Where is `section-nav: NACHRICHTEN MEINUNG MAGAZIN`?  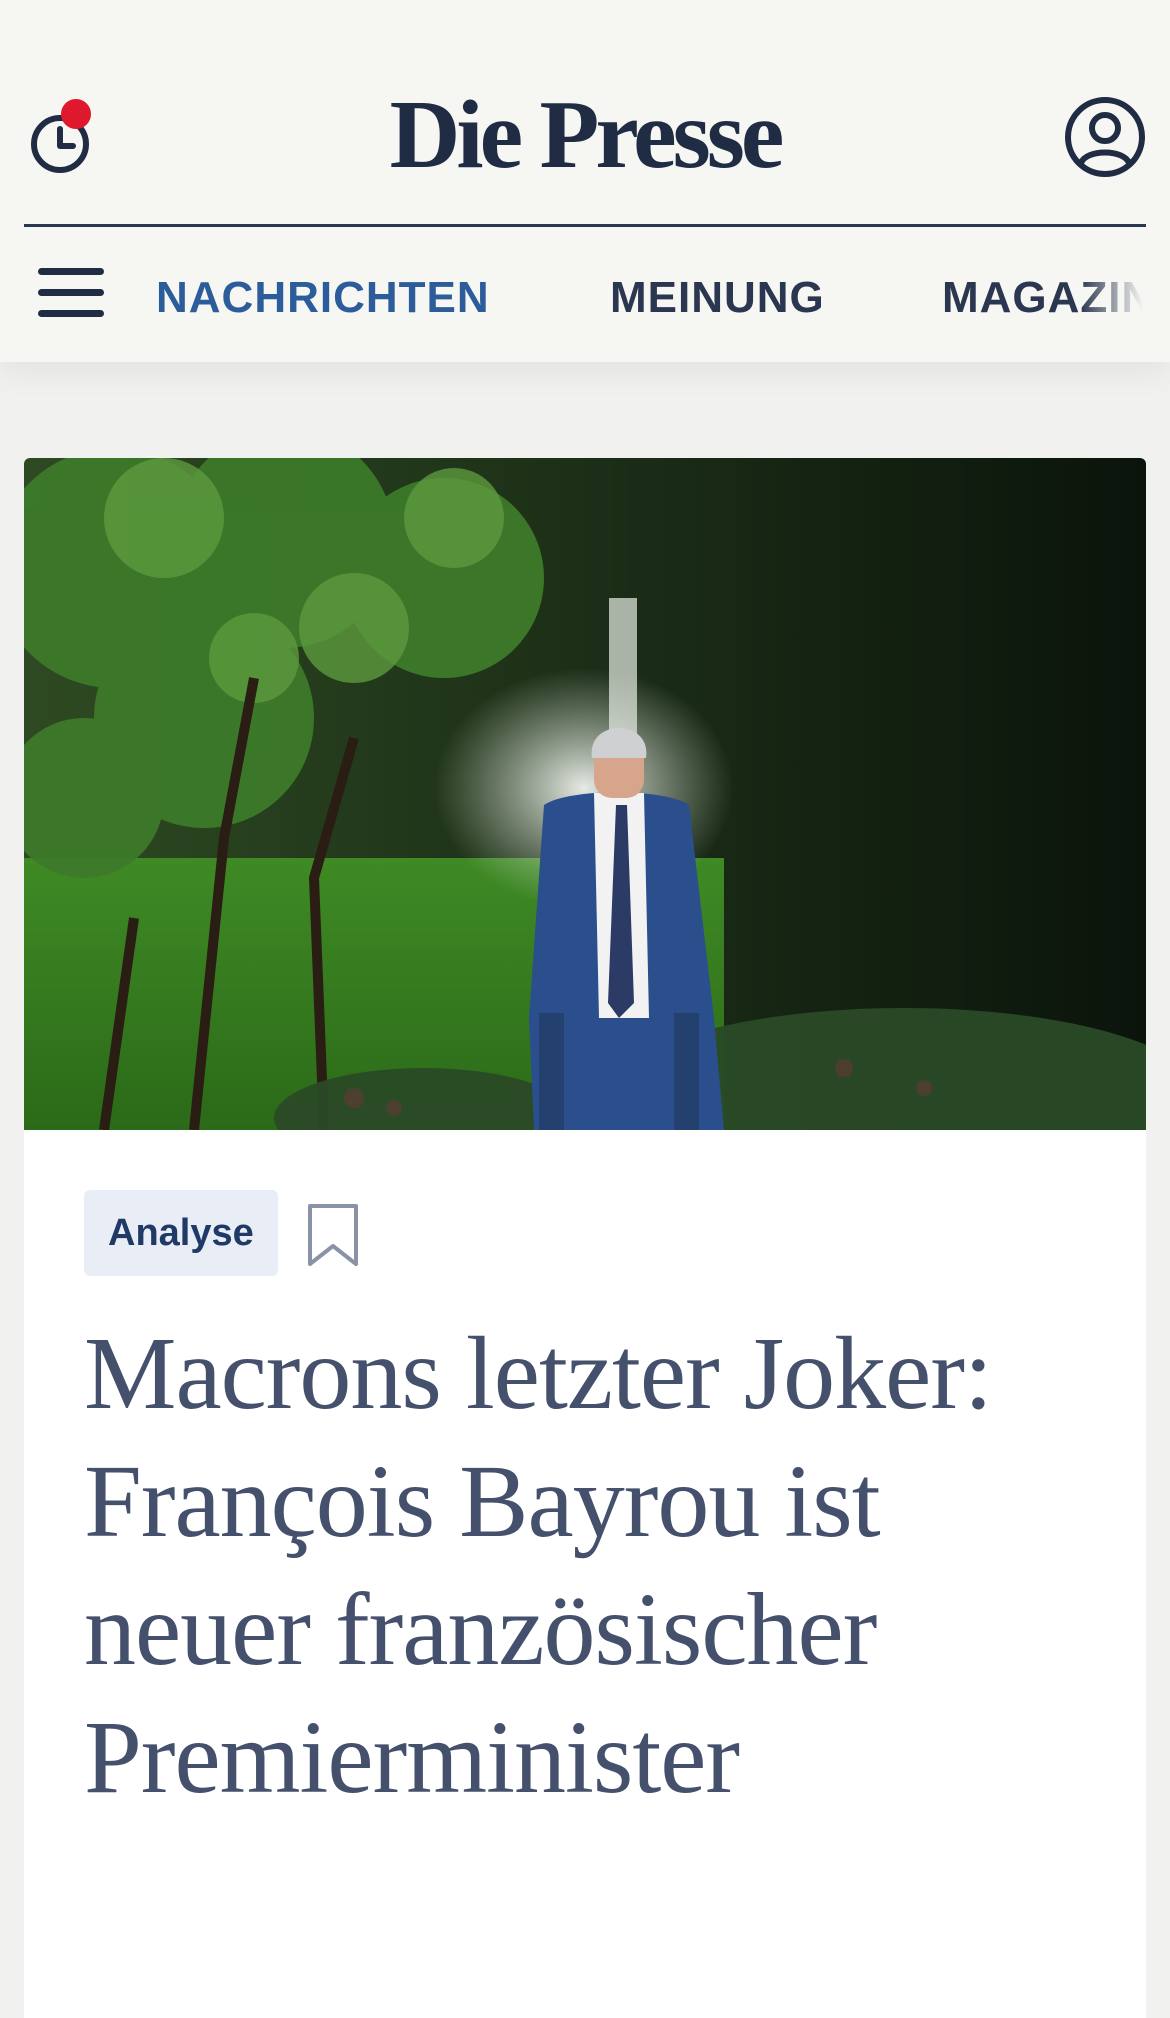
section-nav: NACHRICHTEN MEINUNG MAGAZIN is located at coordinates (585, 298).